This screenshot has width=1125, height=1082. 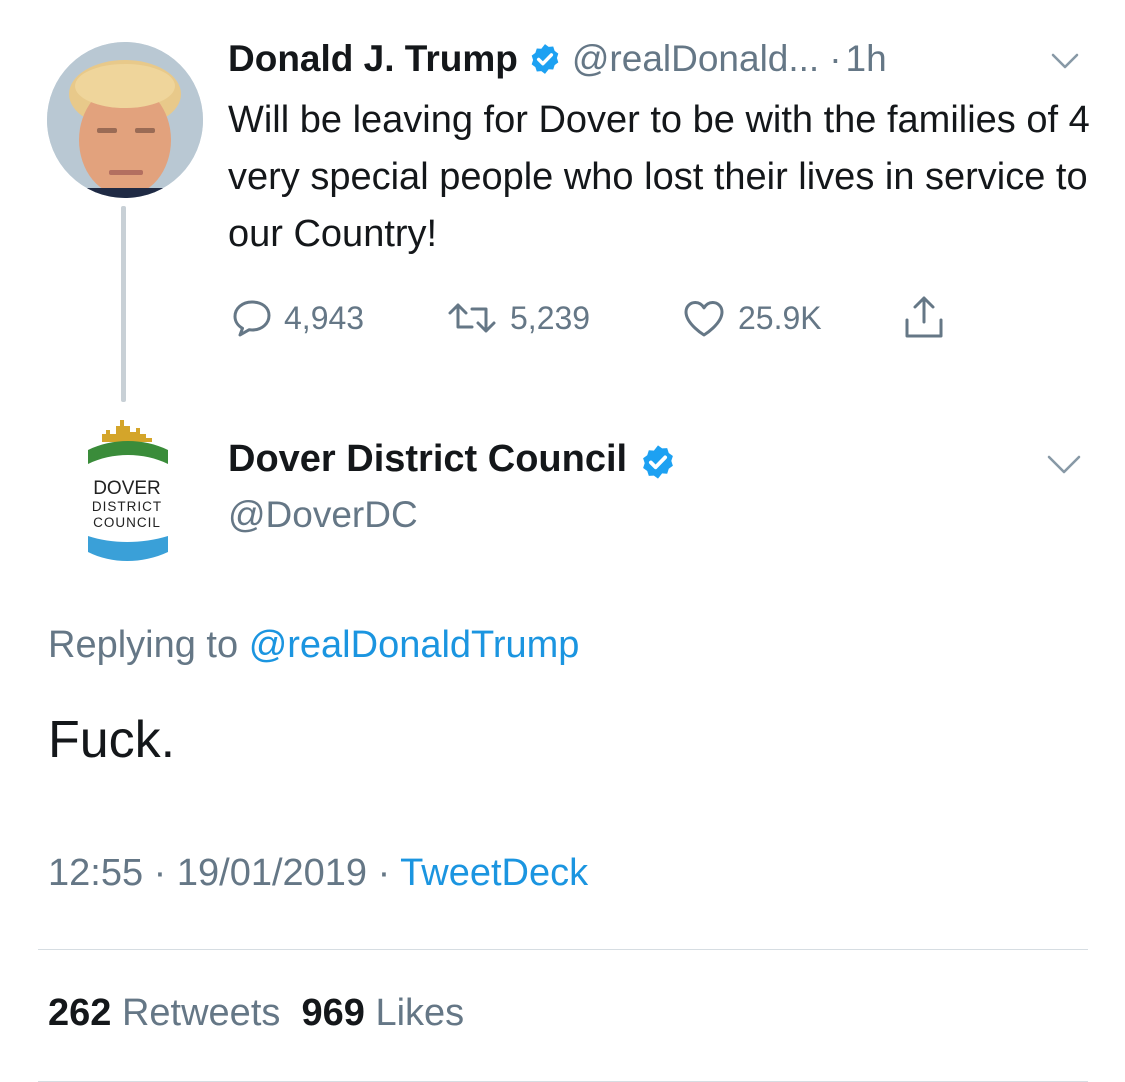 I want to click on share-icon, so click(x=924, y=318).